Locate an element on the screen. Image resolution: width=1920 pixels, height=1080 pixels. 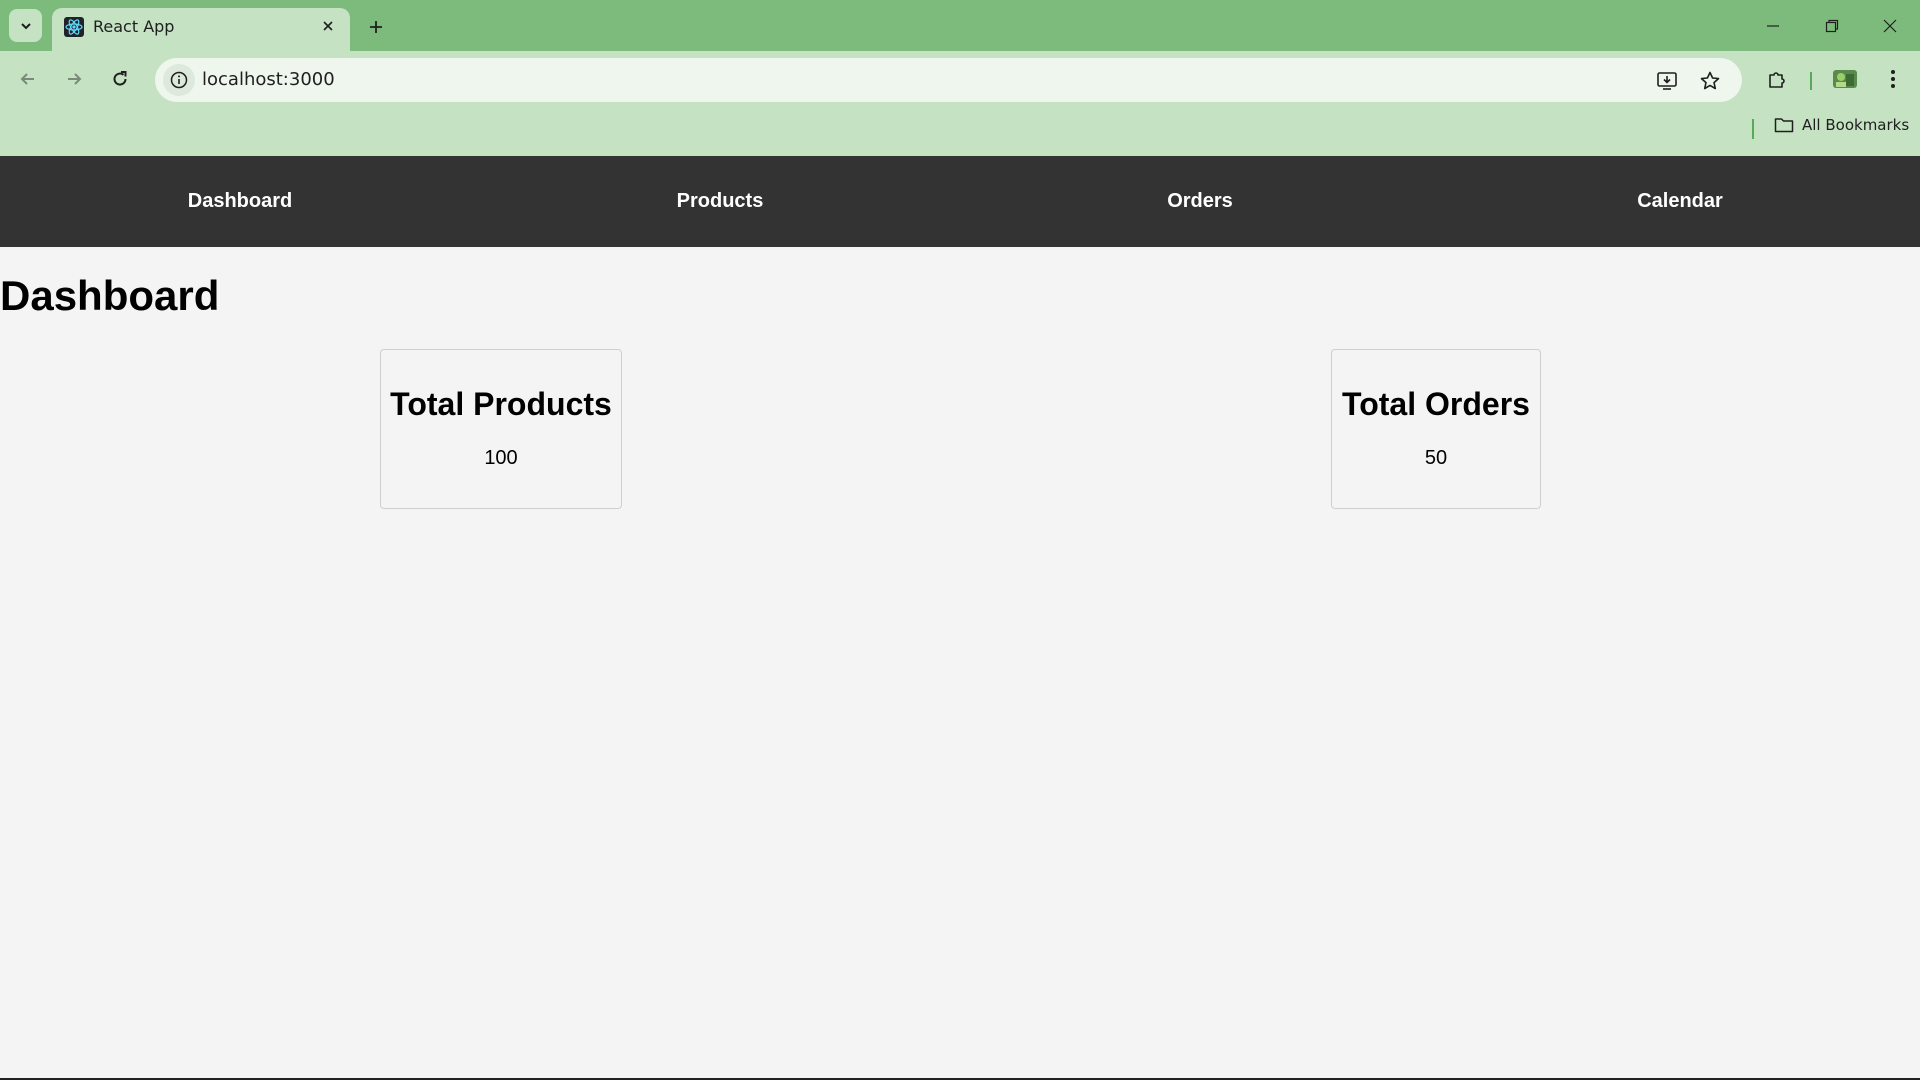
bookmarks-separator is located at coordinates (1753, 129).